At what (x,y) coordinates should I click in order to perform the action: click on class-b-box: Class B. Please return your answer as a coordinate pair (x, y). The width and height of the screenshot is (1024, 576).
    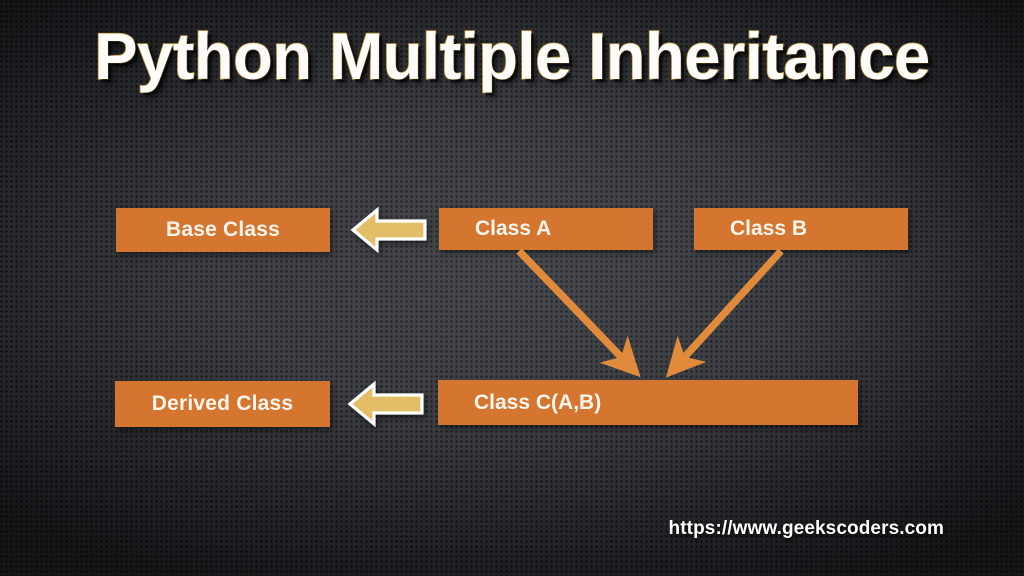
    Looking at the image, I should click on (801, 229).